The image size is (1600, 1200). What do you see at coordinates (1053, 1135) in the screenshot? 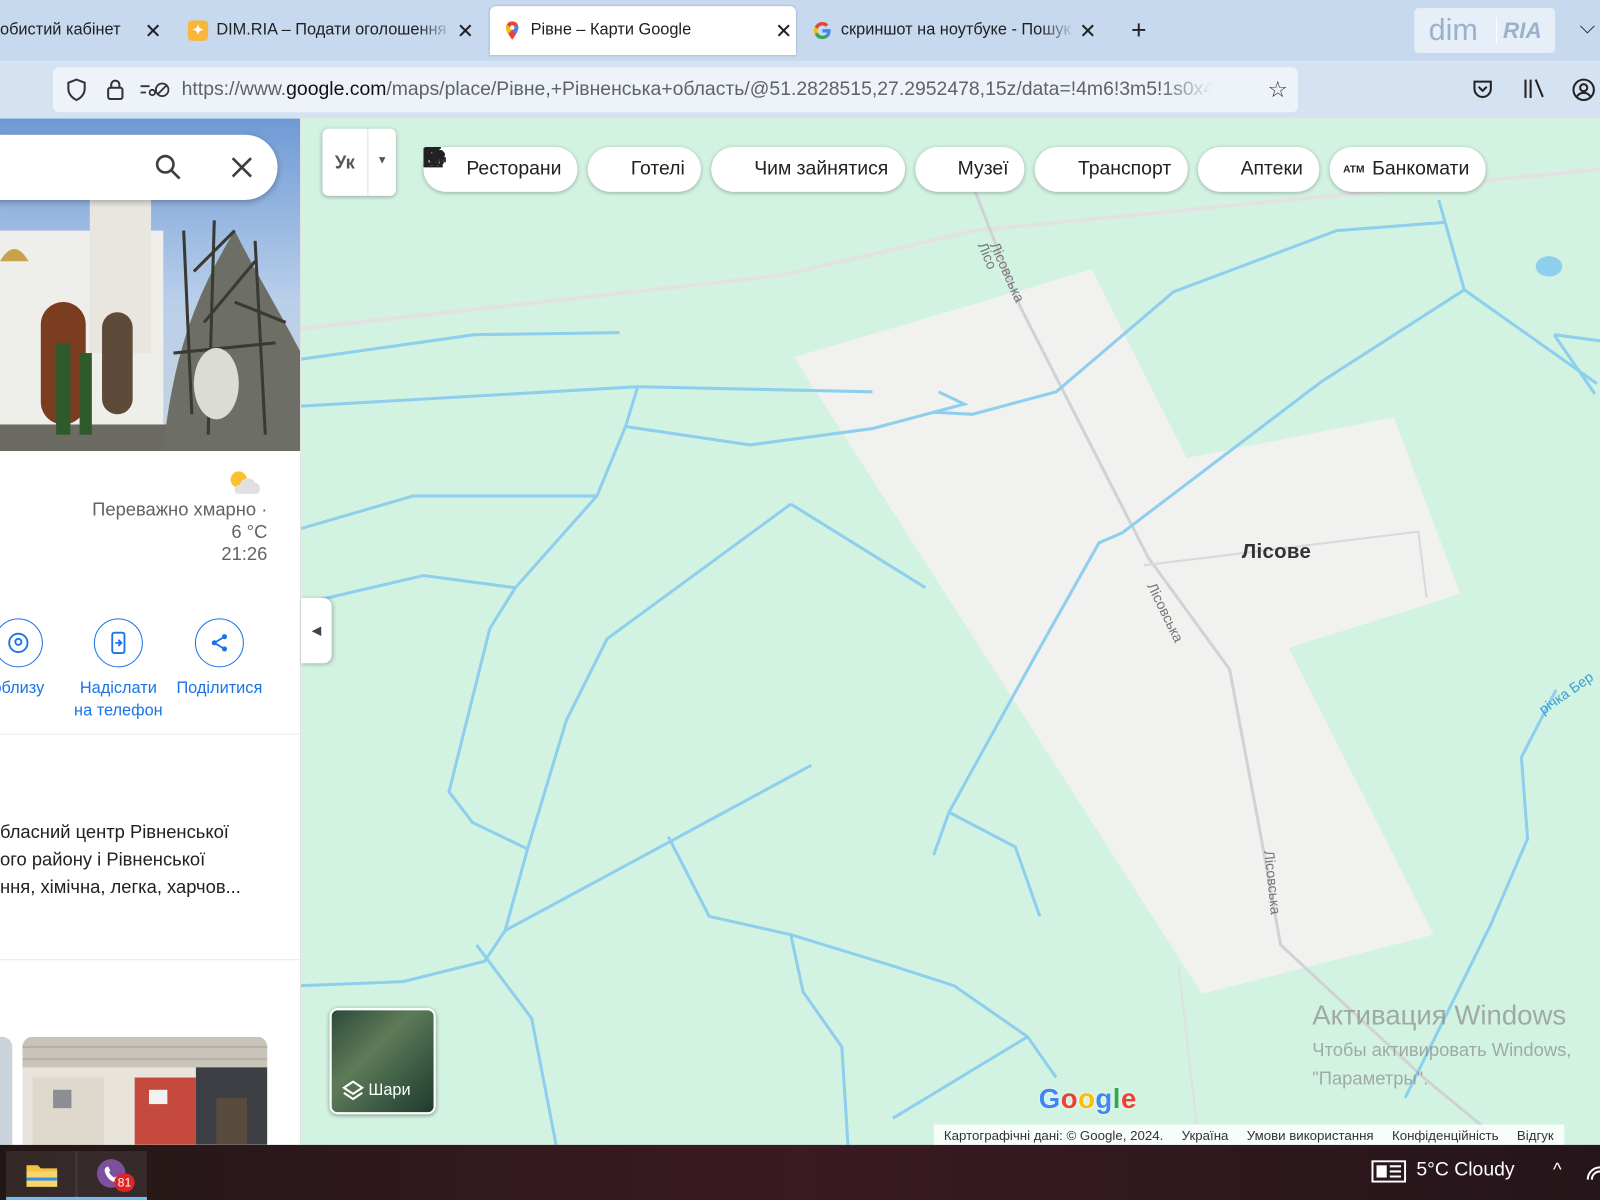
I see `map-data-credit: Картографічні дані: © Google, 2024.` at bounding box center [1053, 1135].